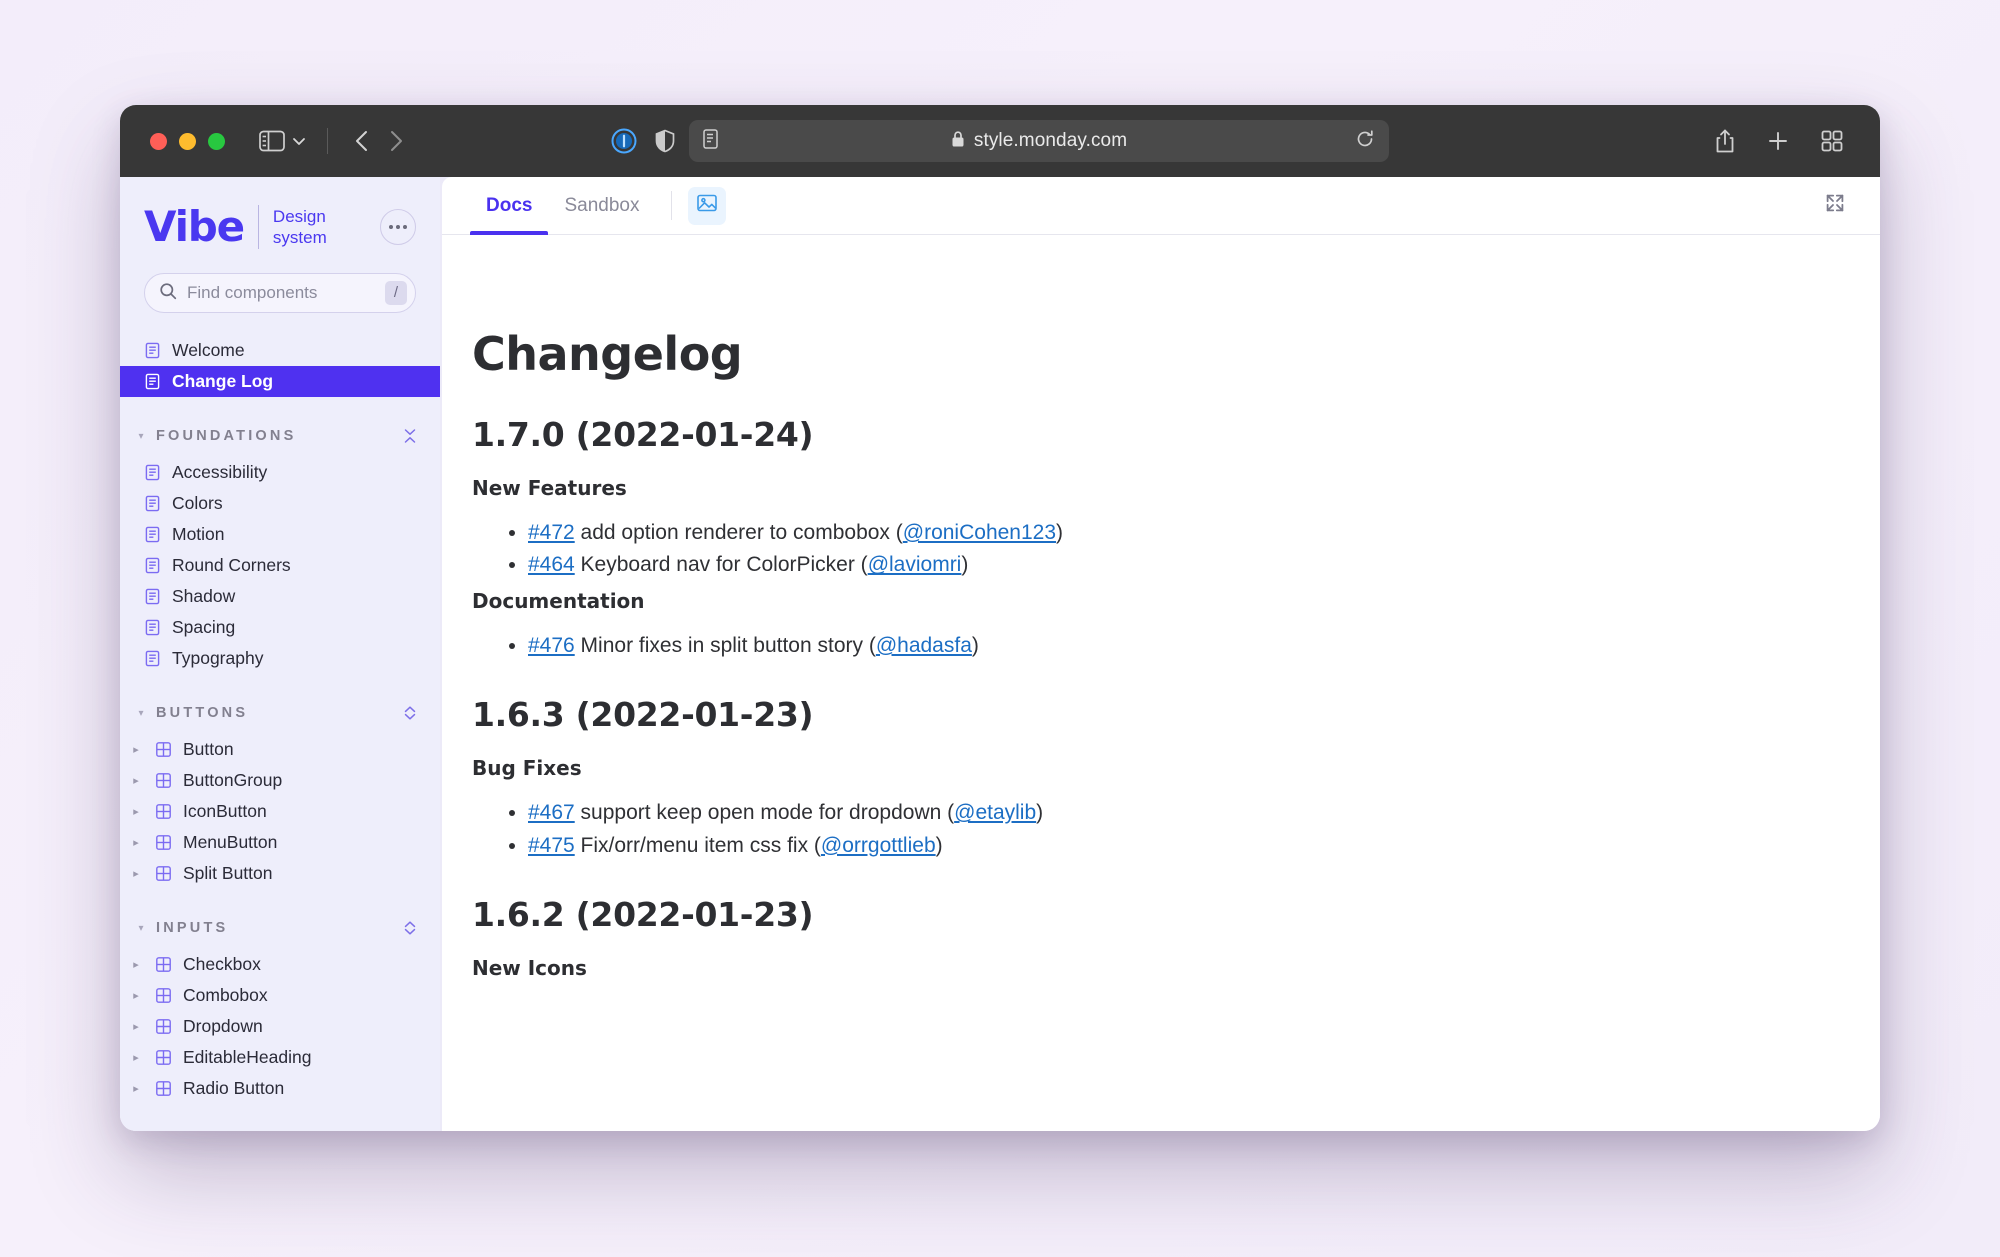 The image size is (2000, 1257). Describe the element at coordinates (280, 811) in the screenshot. I see `sidebar-item-iconbutton: ▸ IconButton` at that location.